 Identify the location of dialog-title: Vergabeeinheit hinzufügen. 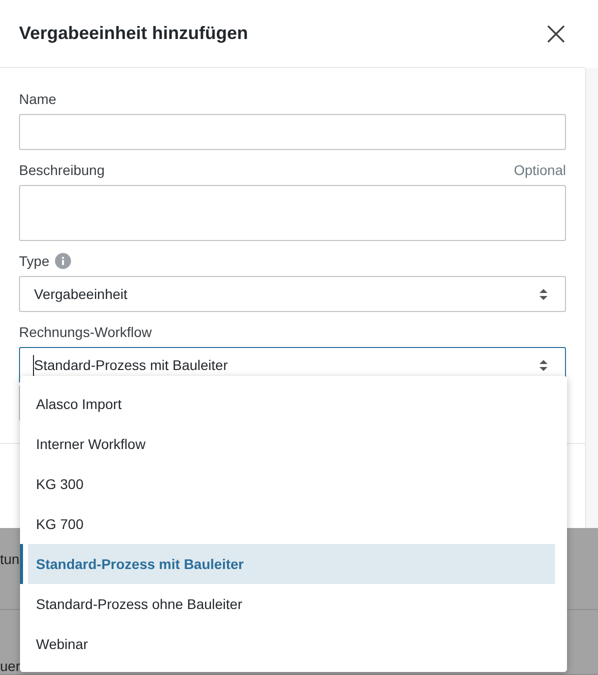
(133, 33).